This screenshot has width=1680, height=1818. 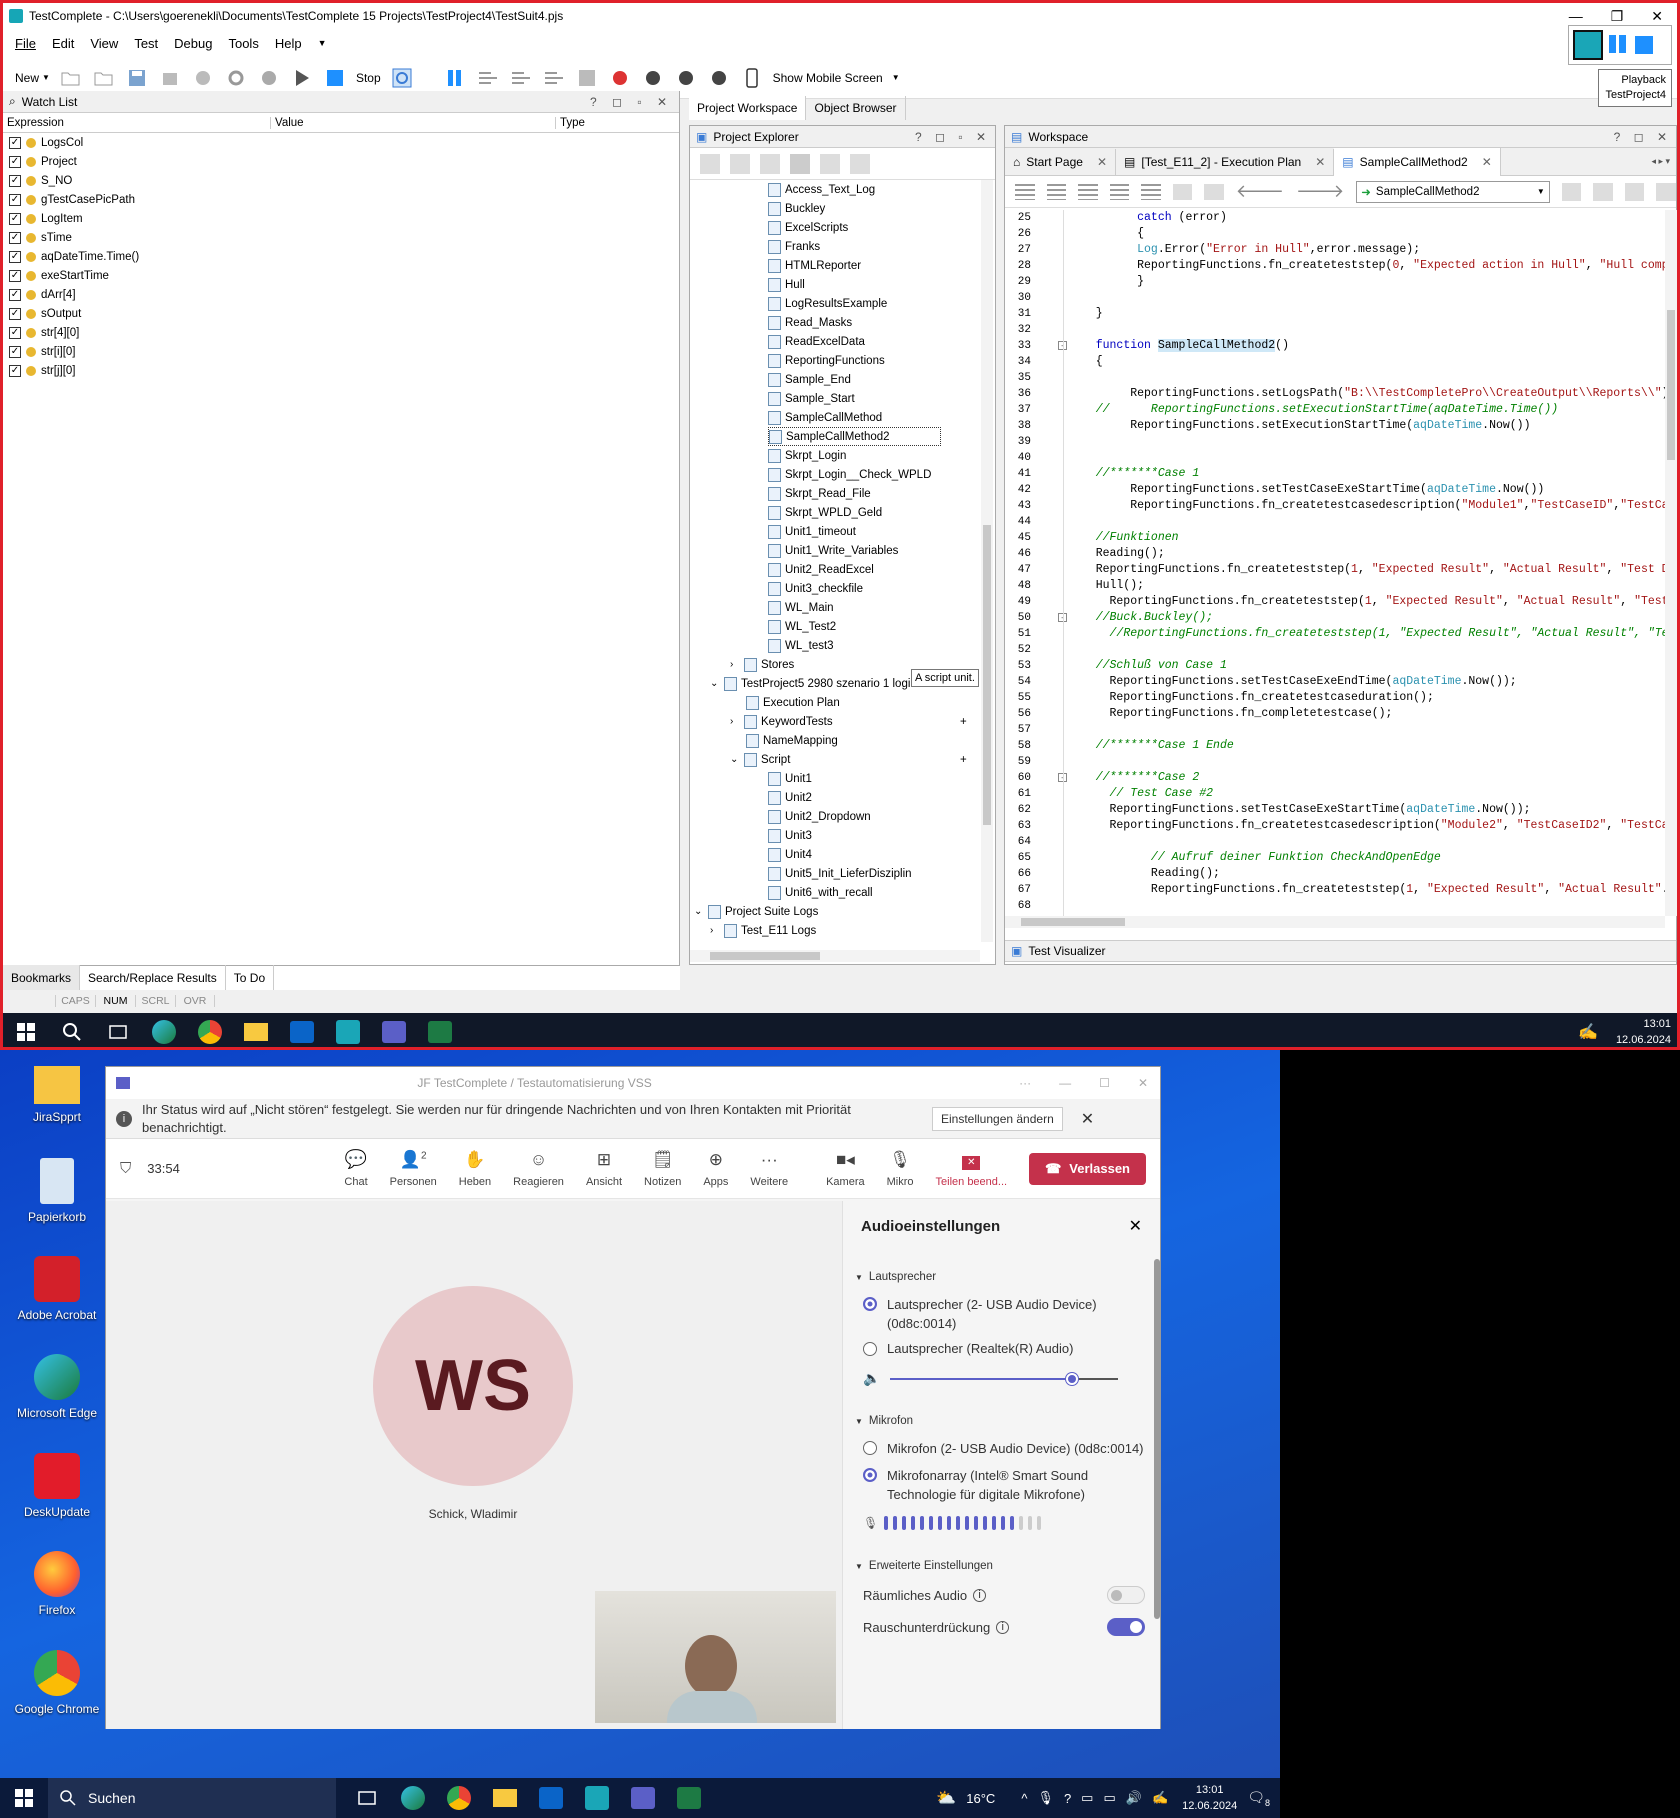 I want to click on tree-item-unit: Skrpt_Read_File, so click(x=819, y=493).